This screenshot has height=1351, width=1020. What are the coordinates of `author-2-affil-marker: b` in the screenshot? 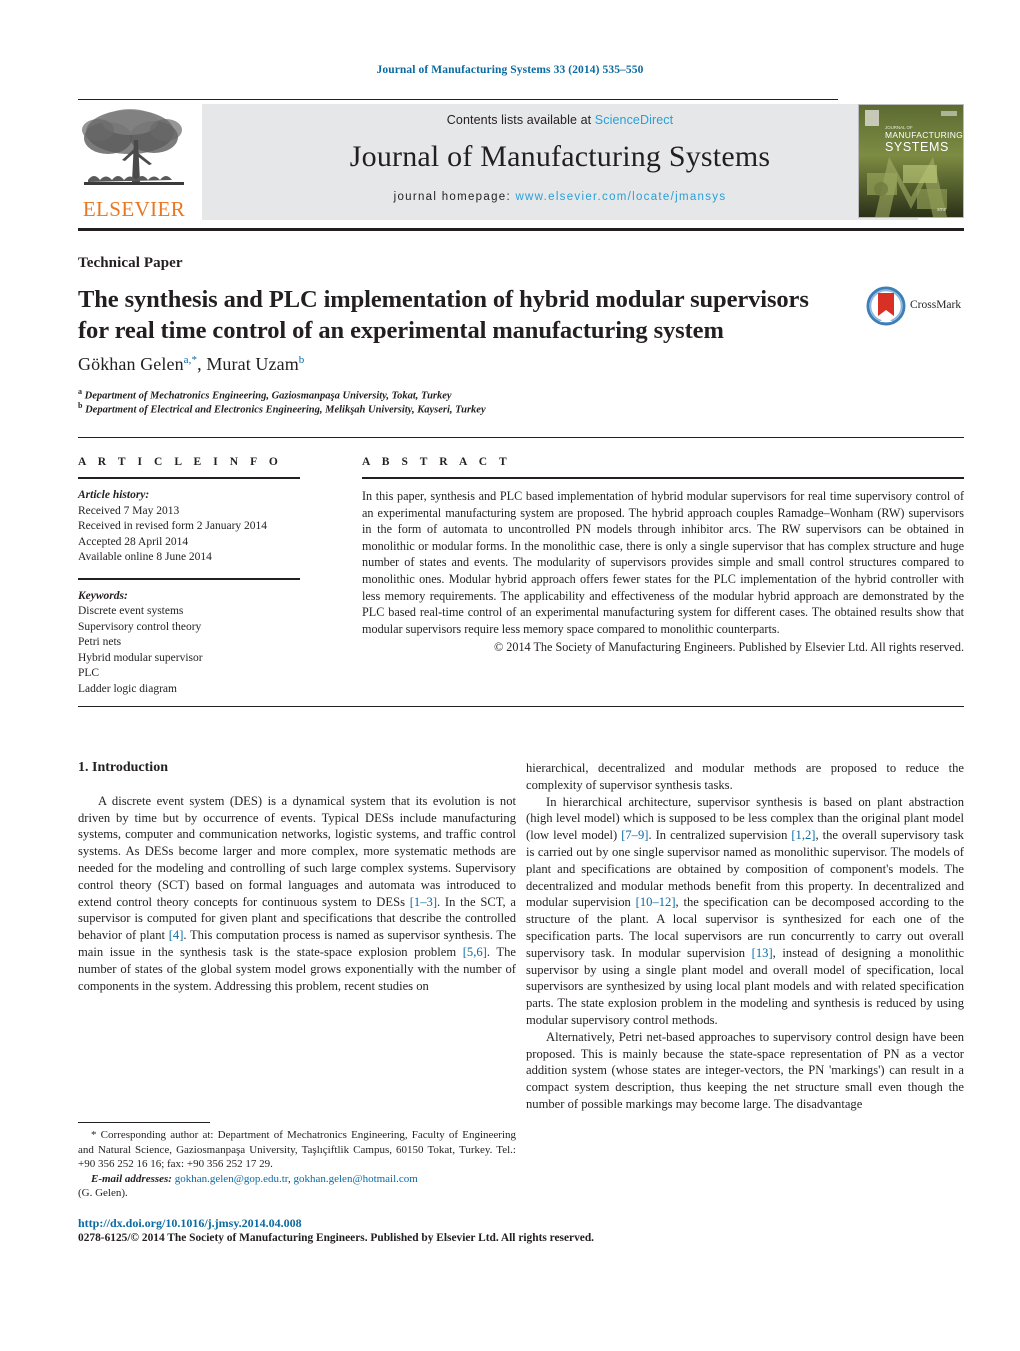 It's located at (301, 360).